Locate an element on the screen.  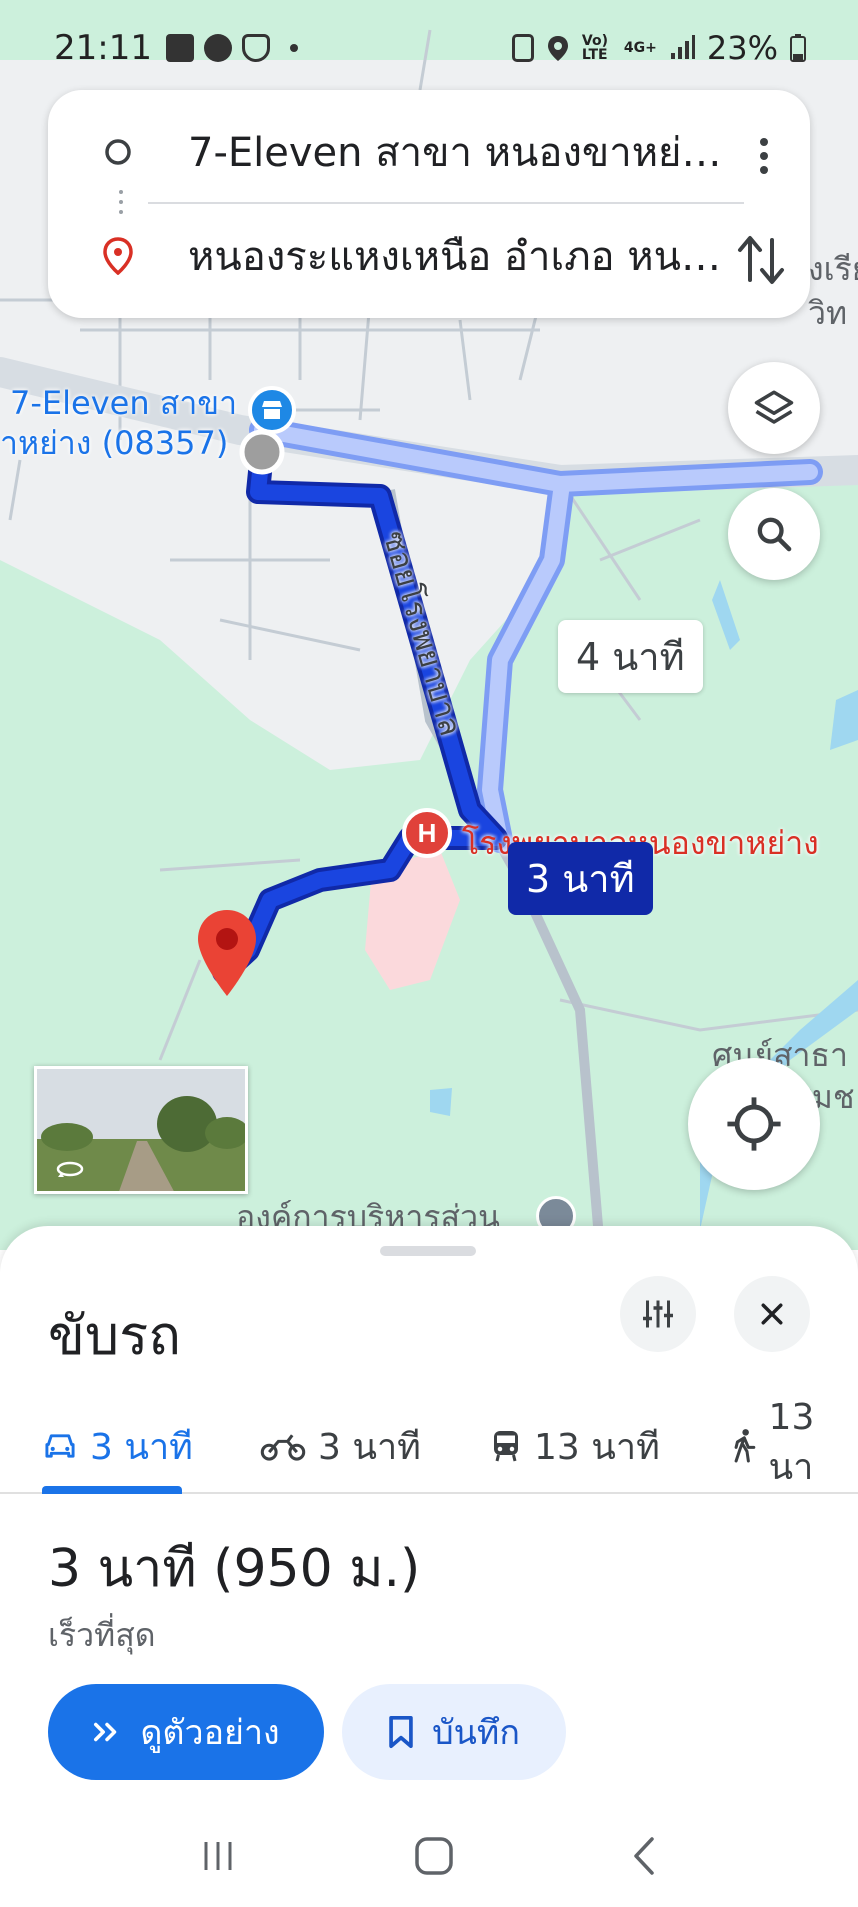
system-navigation-bar is located at coordinates (429, 1855).